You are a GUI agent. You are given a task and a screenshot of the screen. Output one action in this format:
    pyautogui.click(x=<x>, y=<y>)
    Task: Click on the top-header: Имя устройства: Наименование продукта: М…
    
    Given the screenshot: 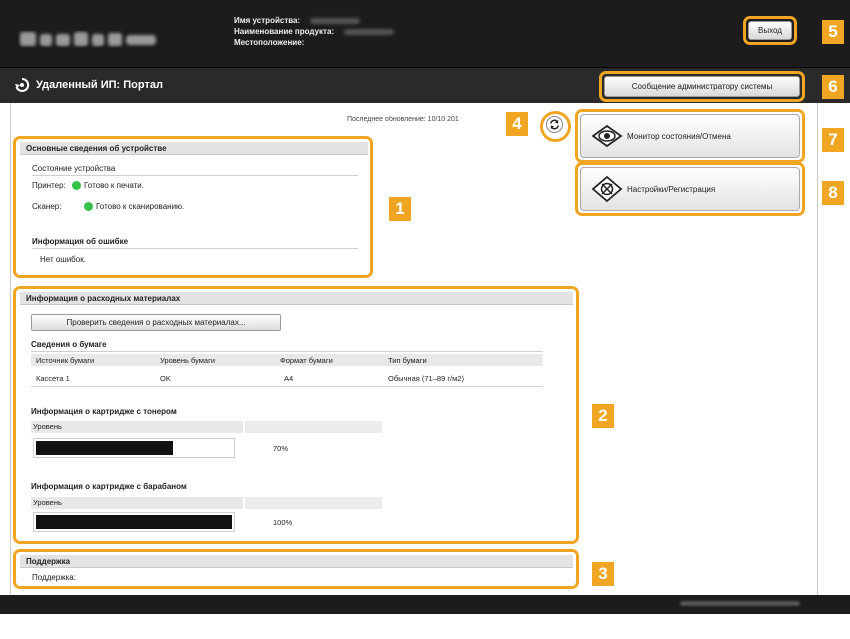 What is the action you would take?
    pyautogui.click(x=425, y=33)
    